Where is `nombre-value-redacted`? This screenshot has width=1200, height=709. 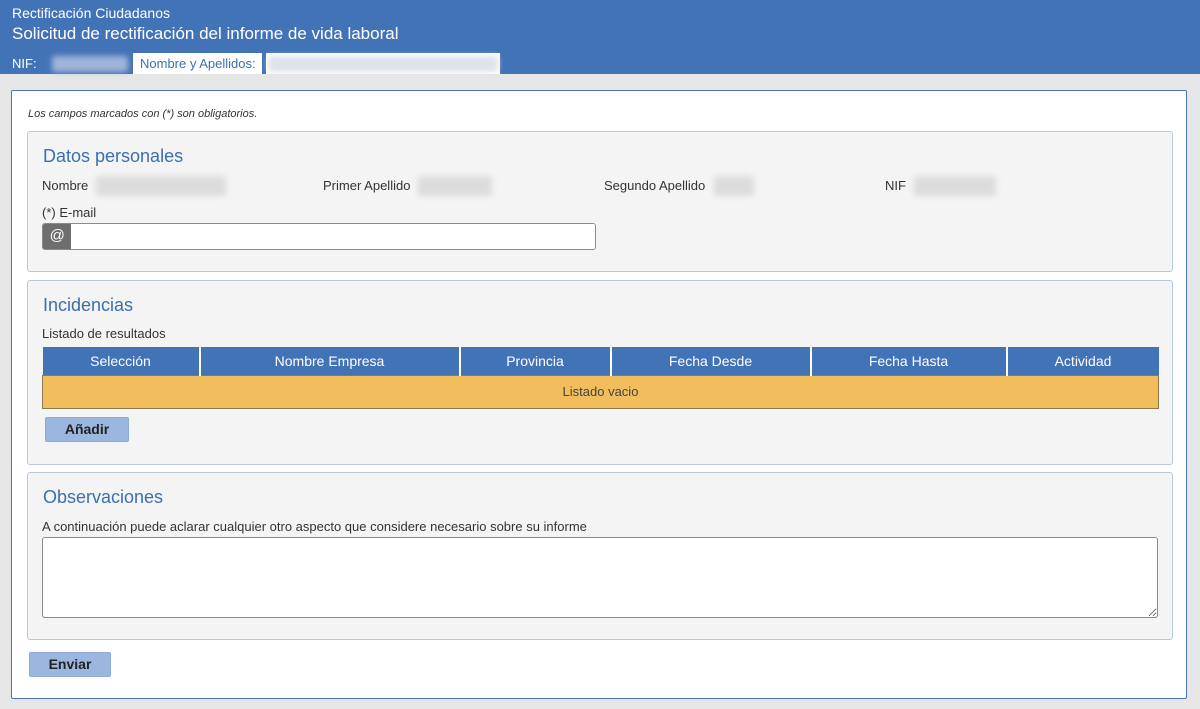
nombre-value-redacted is located at coordinates (161, 186).